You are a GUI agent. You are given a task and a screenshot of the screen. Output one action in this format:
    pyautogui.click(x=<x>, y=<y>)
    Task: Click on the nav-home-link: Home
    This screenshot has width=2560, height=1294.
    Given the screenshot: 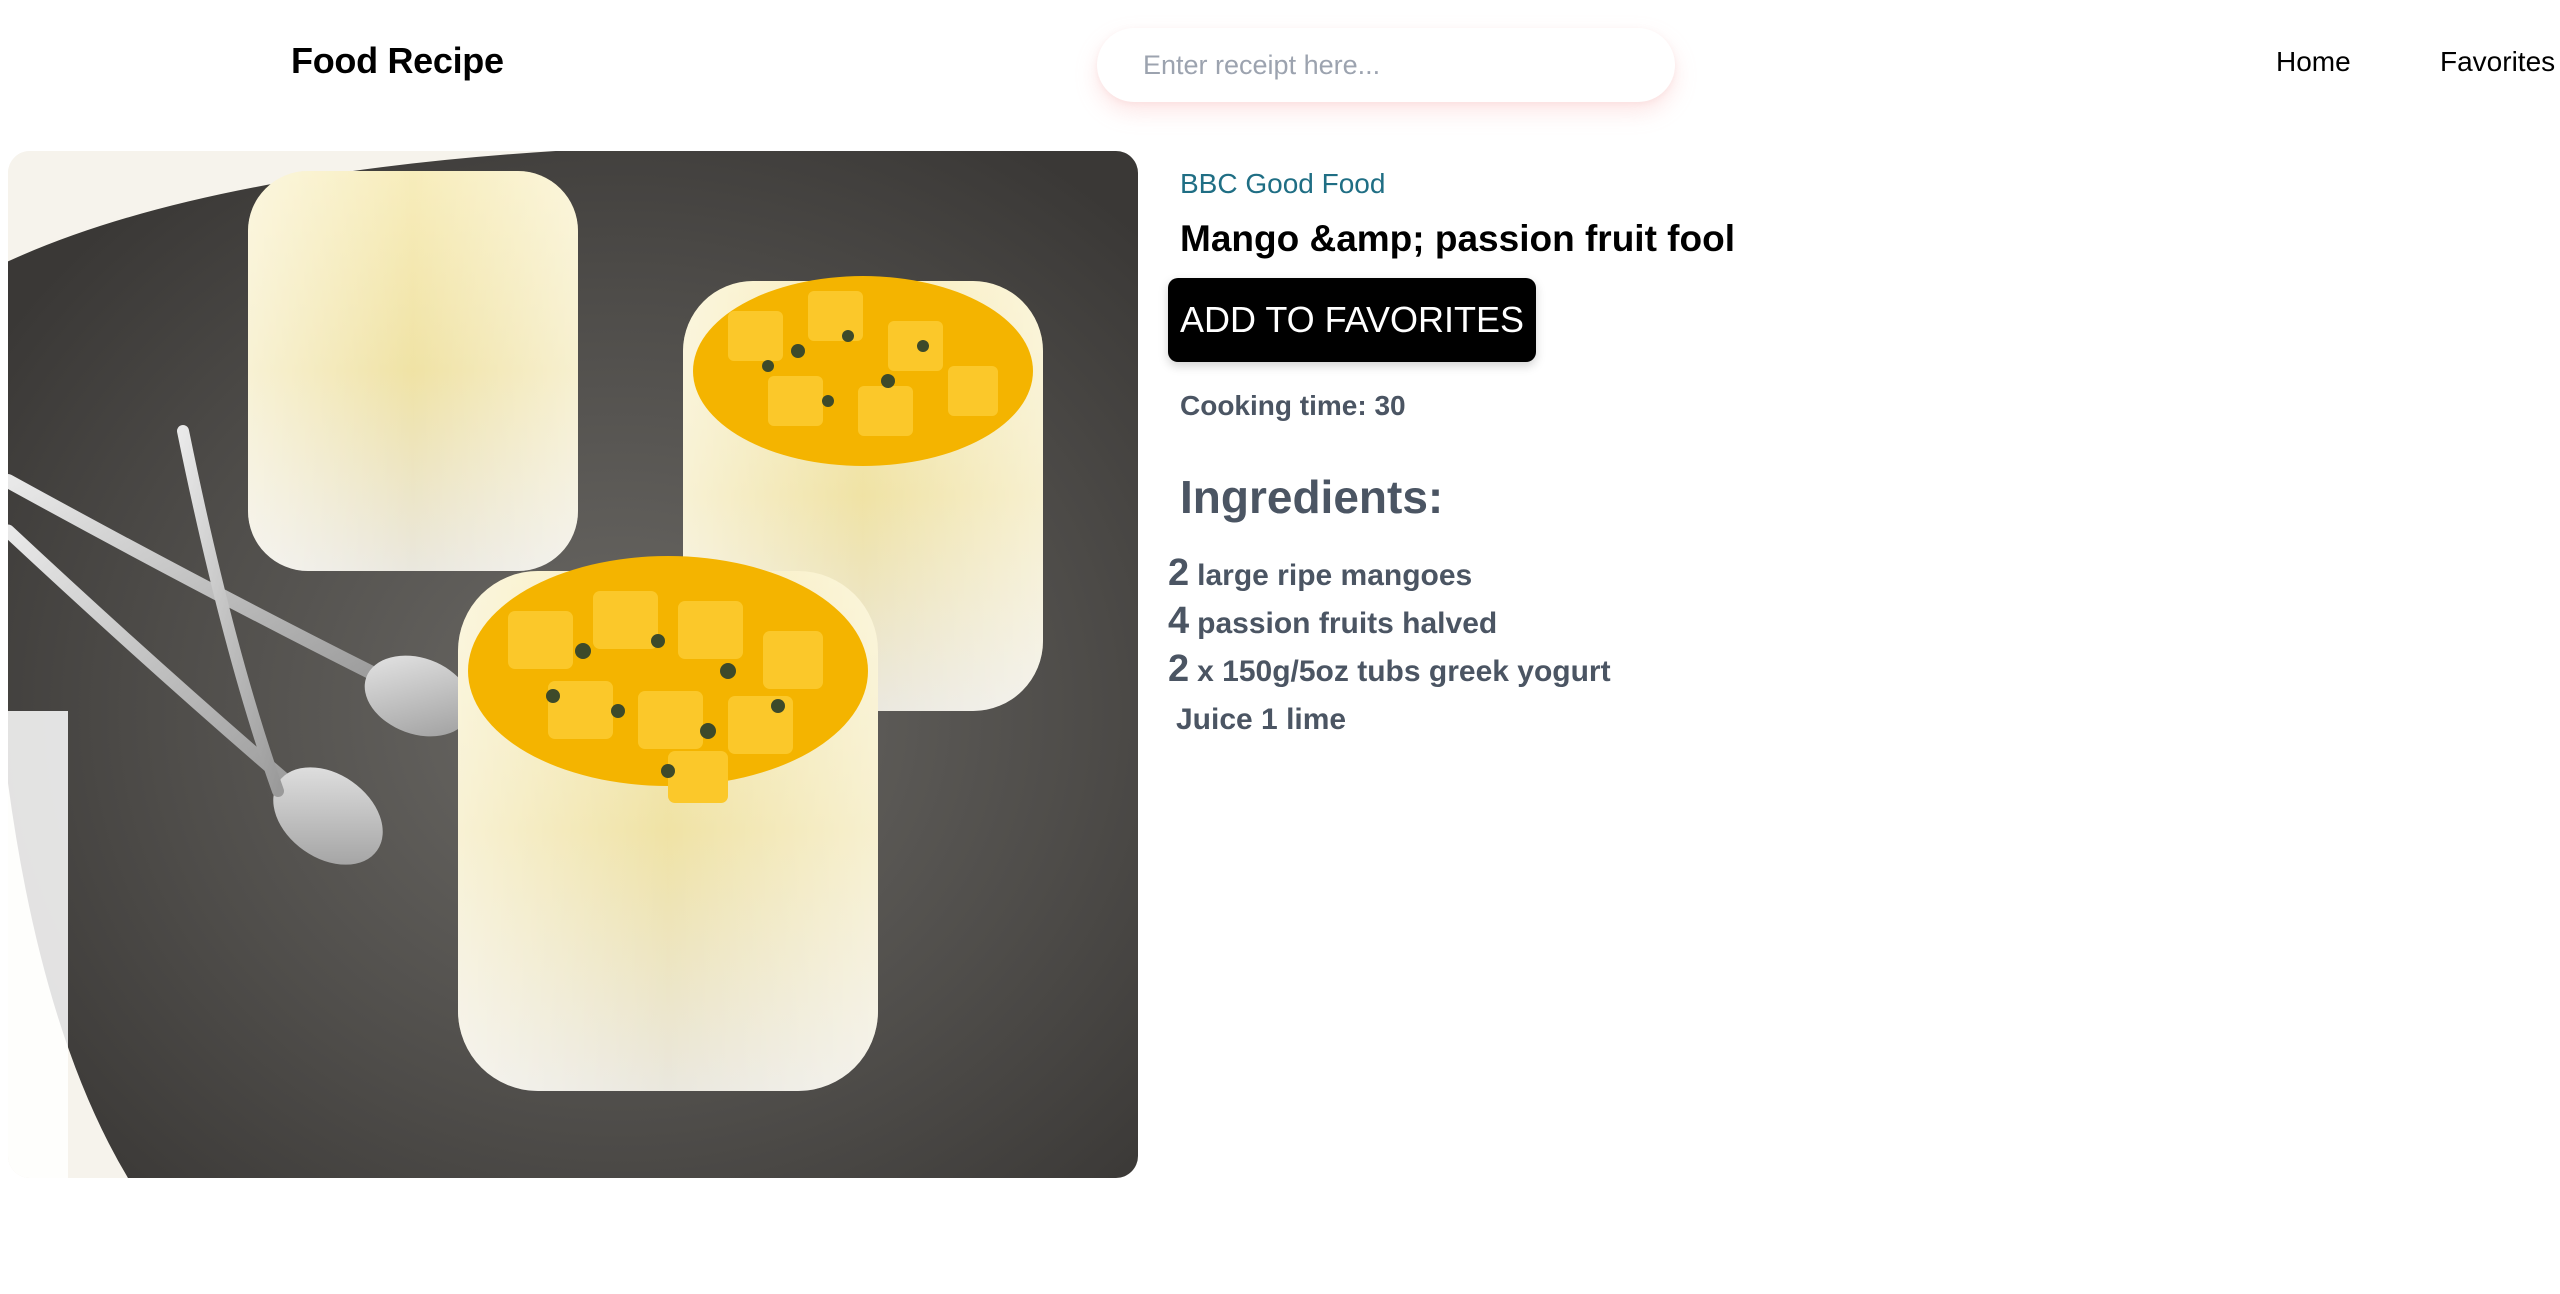 What is the action you would take?
    pyautogui.click(x=2313, y=62)
    